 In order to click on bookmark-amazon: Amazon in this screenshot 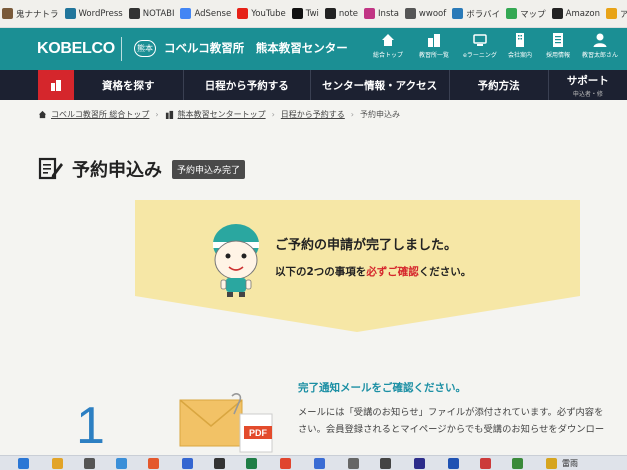, I will do `click(575, 13)`.